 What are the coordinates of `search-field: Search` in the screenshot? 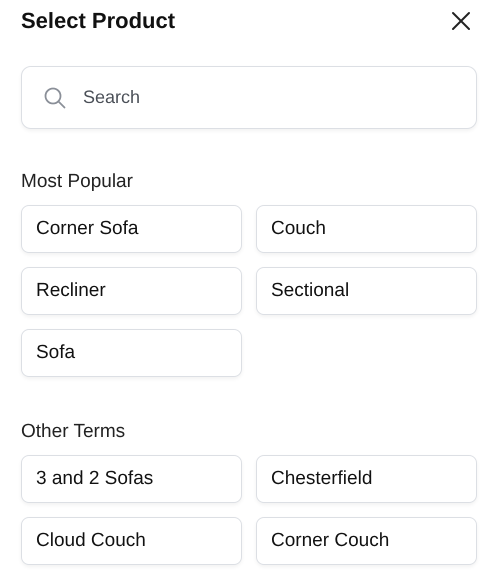 It's located at (249, 97).